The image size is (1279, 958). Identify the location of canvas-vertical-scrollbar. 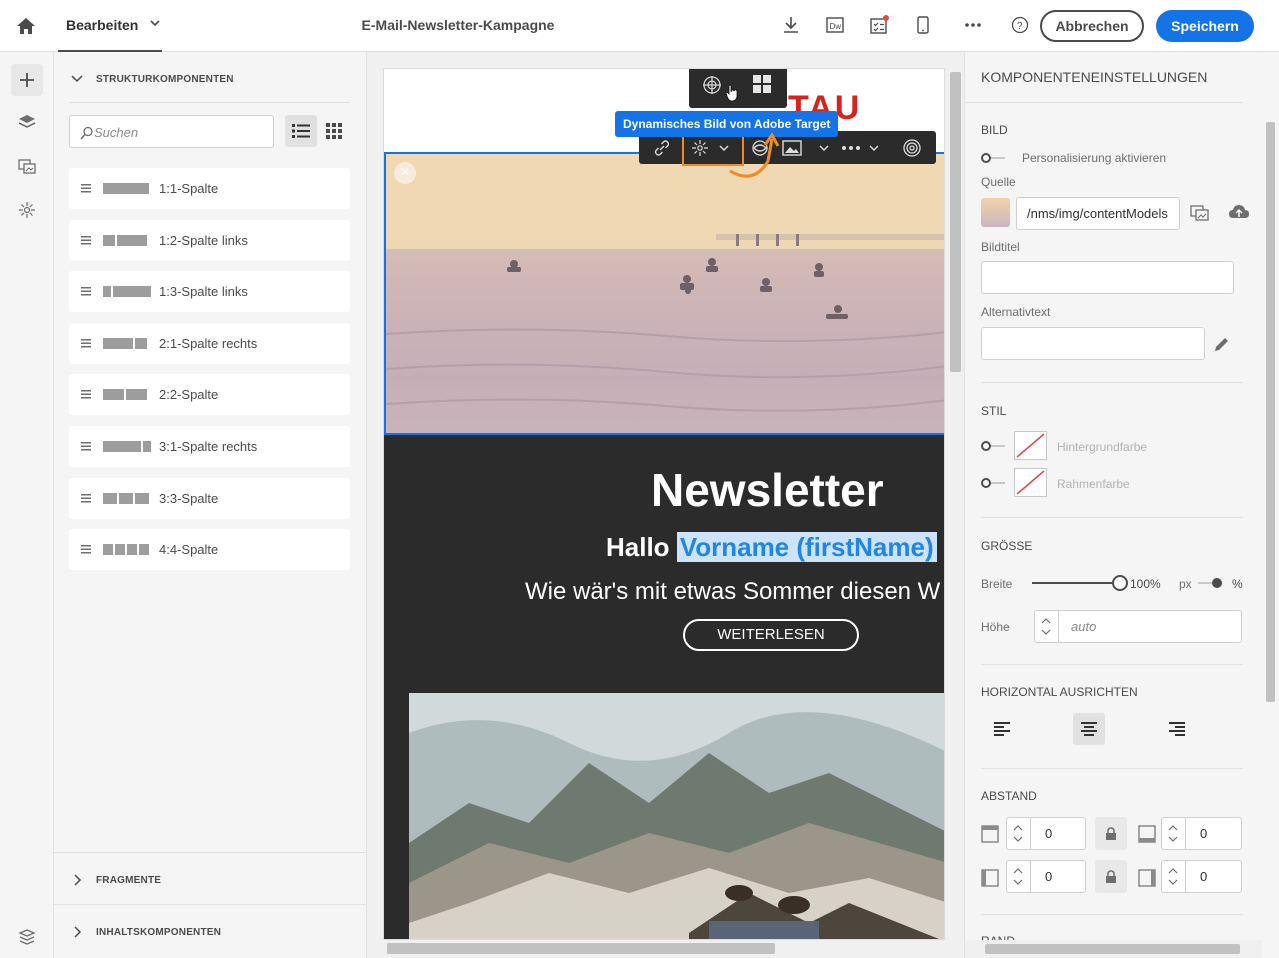
(955, 504).